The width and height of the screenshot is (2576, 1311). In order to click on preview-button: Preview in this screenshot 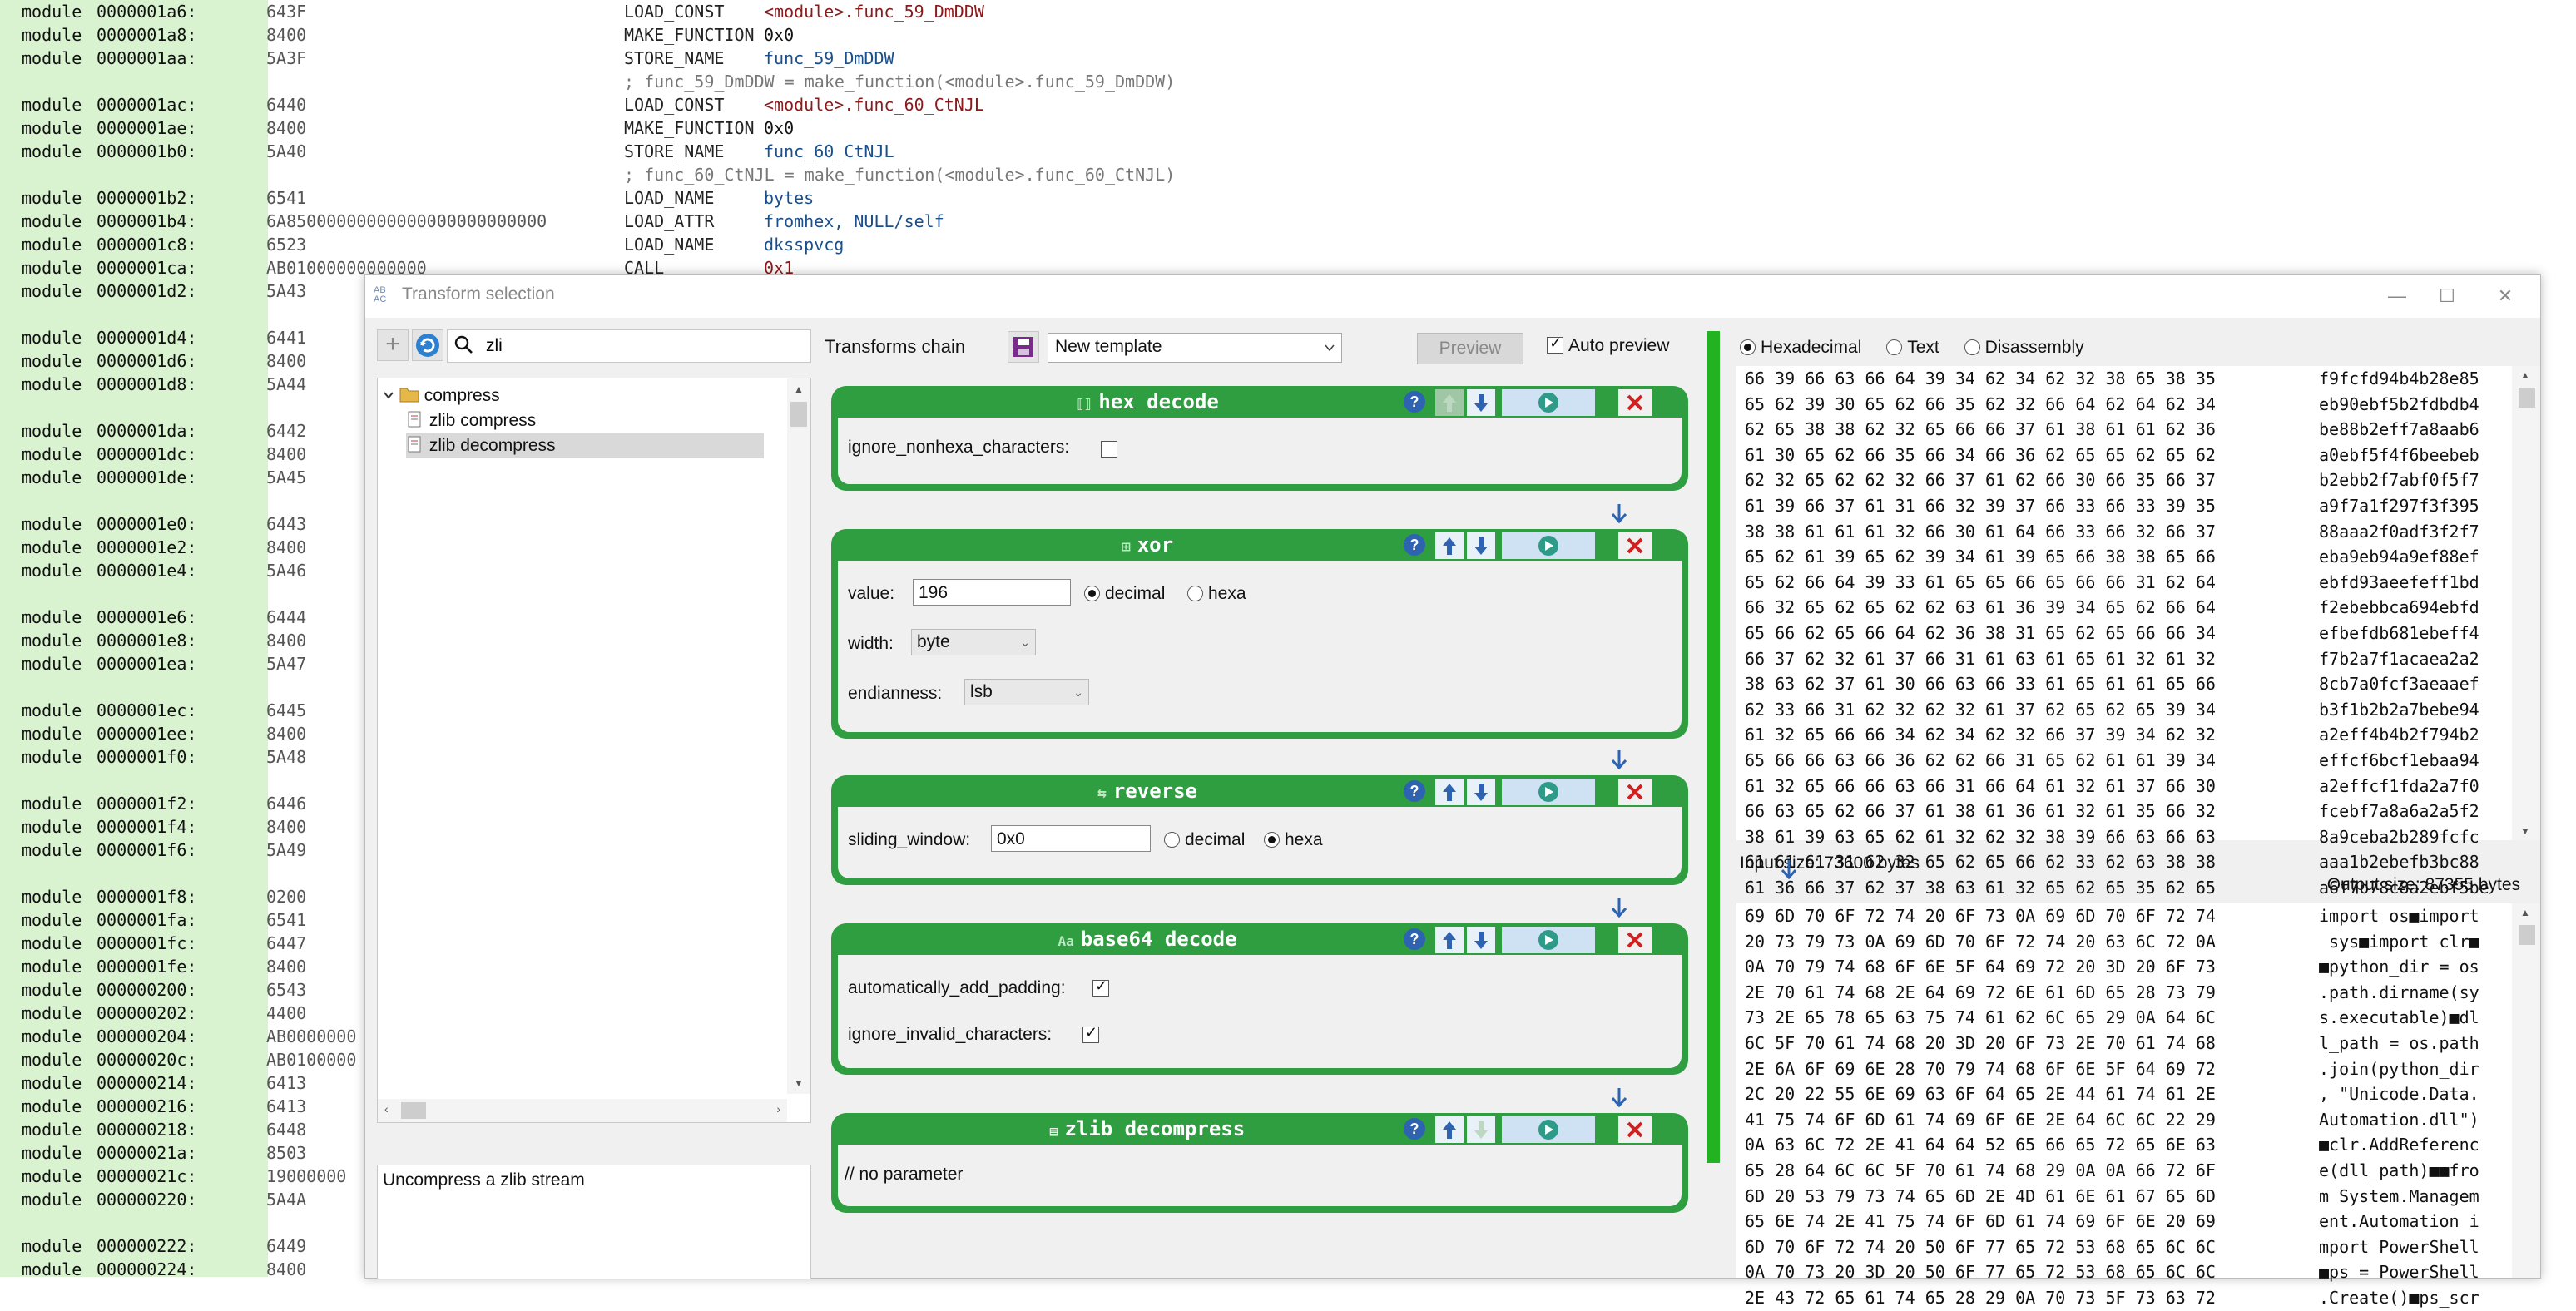, I will do `click(1470, 348)`.